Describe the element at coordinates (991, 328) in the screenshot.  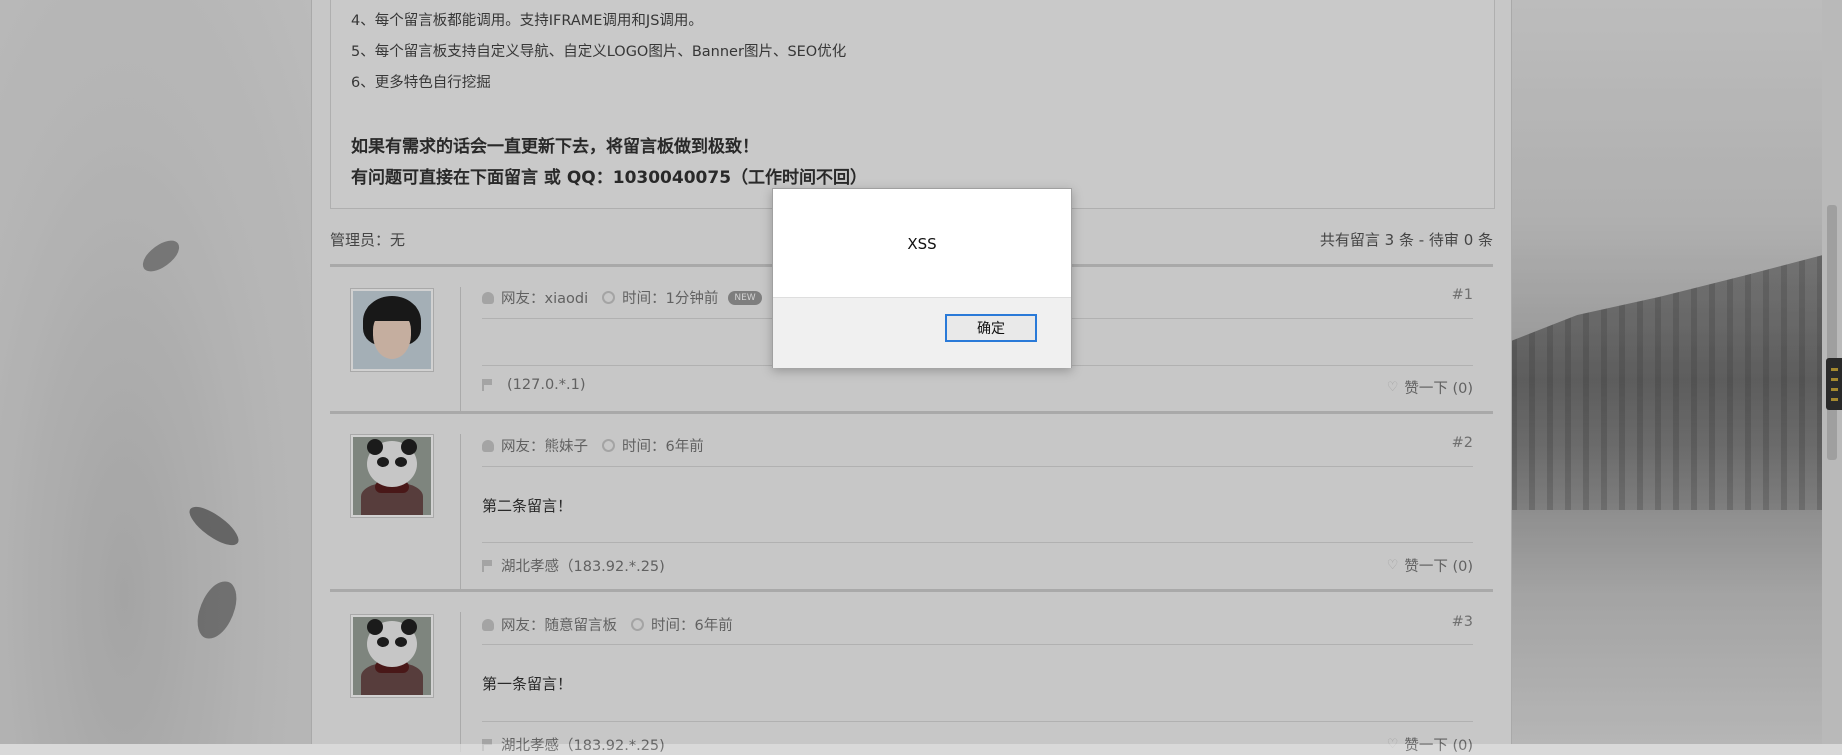
I see `ok-button: 确定` at that location.